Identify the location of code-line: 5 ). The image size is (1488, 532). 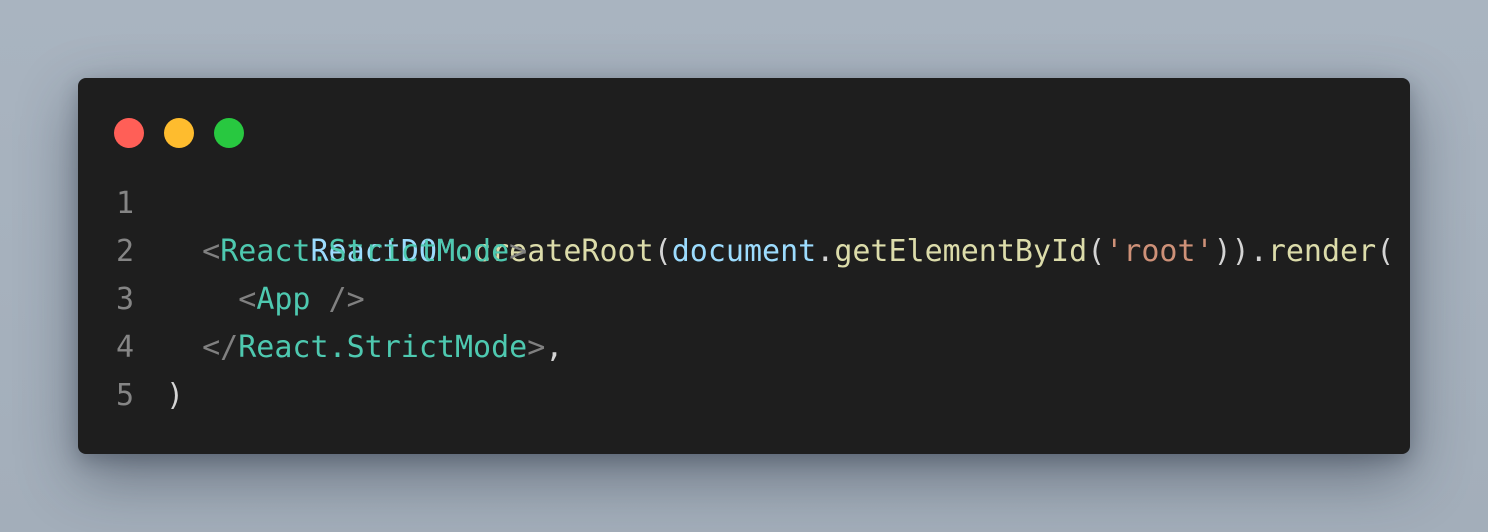
(744, 396).